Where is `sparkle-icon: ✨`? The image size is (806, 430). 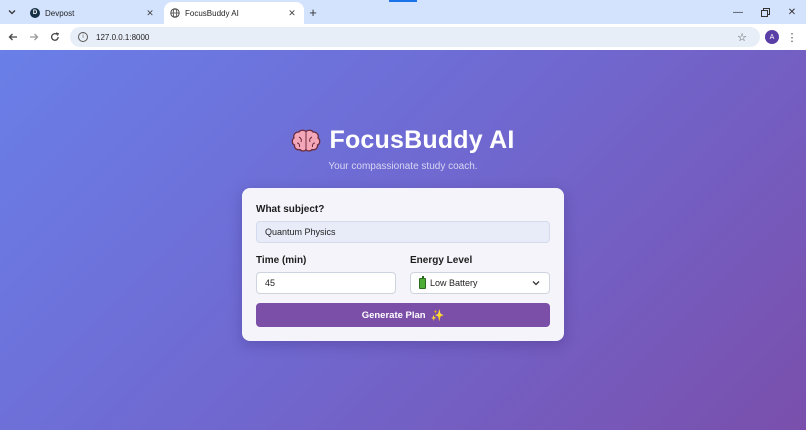
sparkle-icon: ✨ is located at coordinates (437, 315).